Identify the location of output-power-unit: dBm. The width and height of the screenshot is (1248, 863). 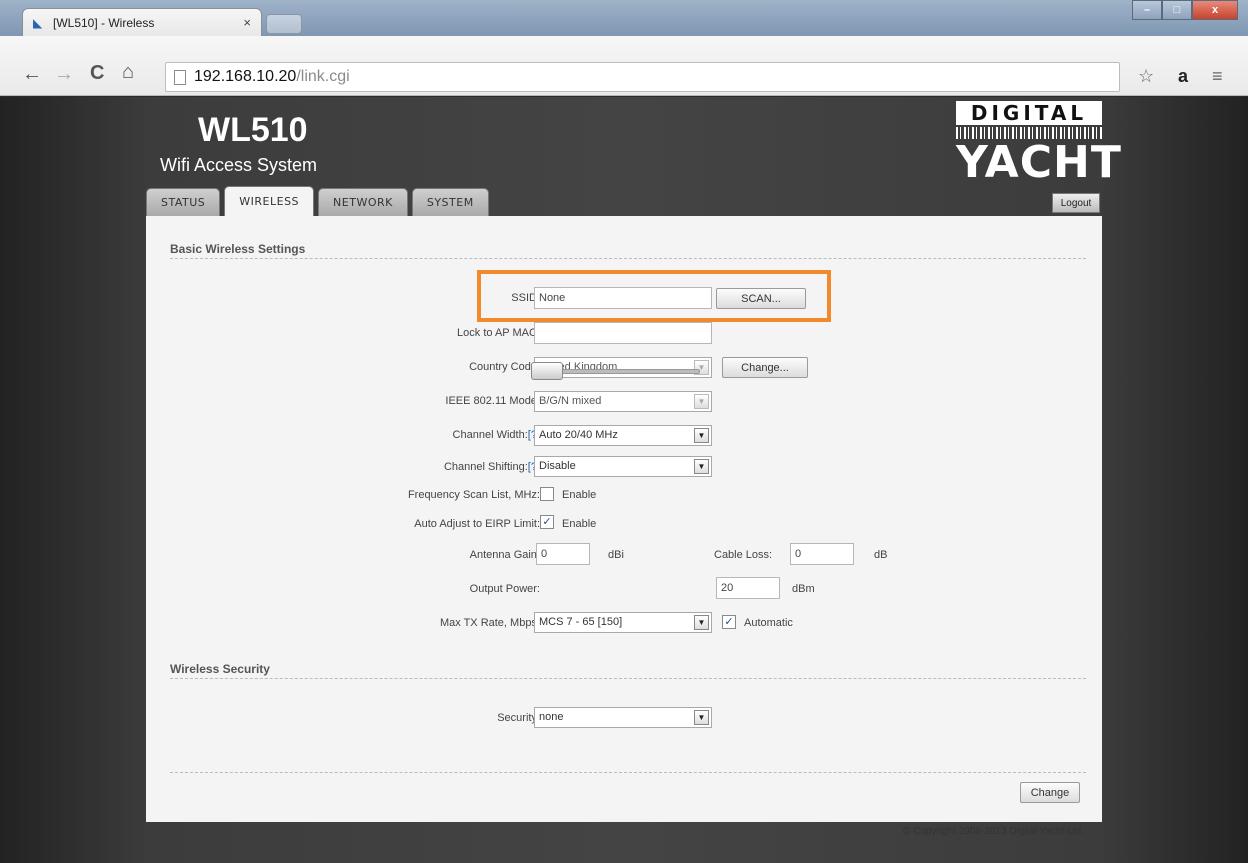
(803, 589).